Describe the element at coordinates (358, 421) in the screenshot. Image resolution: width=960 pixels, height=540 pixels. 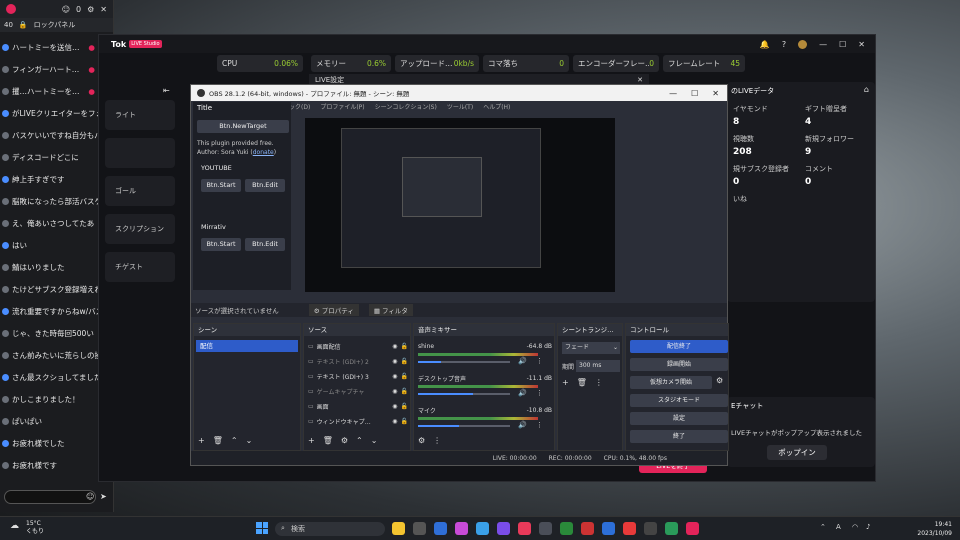
I see `source-item: ▭ウィンドウキャプチャ 2 ◉ 🔓` at that location.